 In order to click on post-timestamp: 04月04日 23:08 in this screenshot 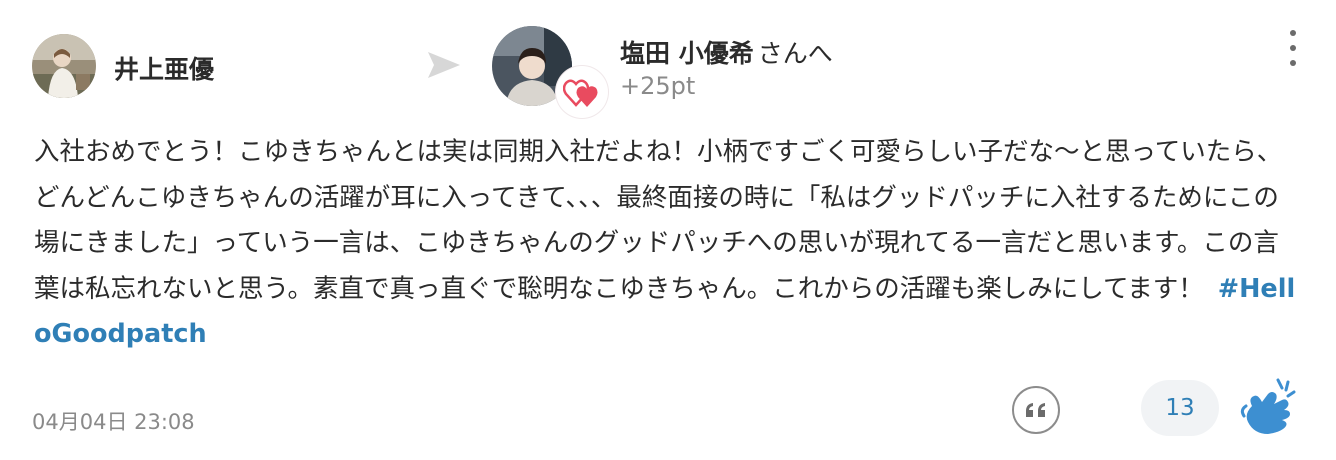, I will do `click(113, 422)`.